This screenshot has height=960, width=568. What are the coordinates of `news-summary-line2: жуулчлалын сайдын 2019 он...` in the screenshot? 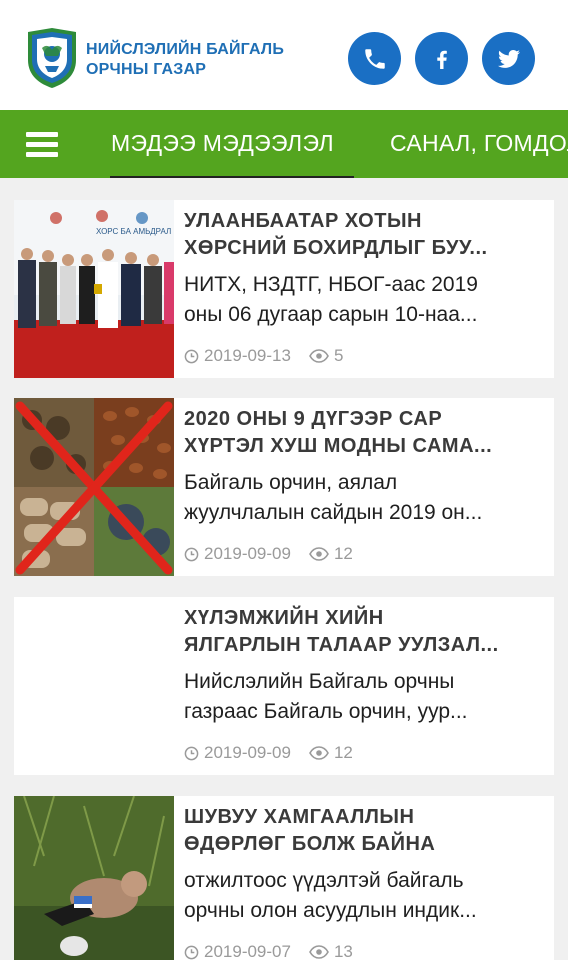 It's located at (333, 512).